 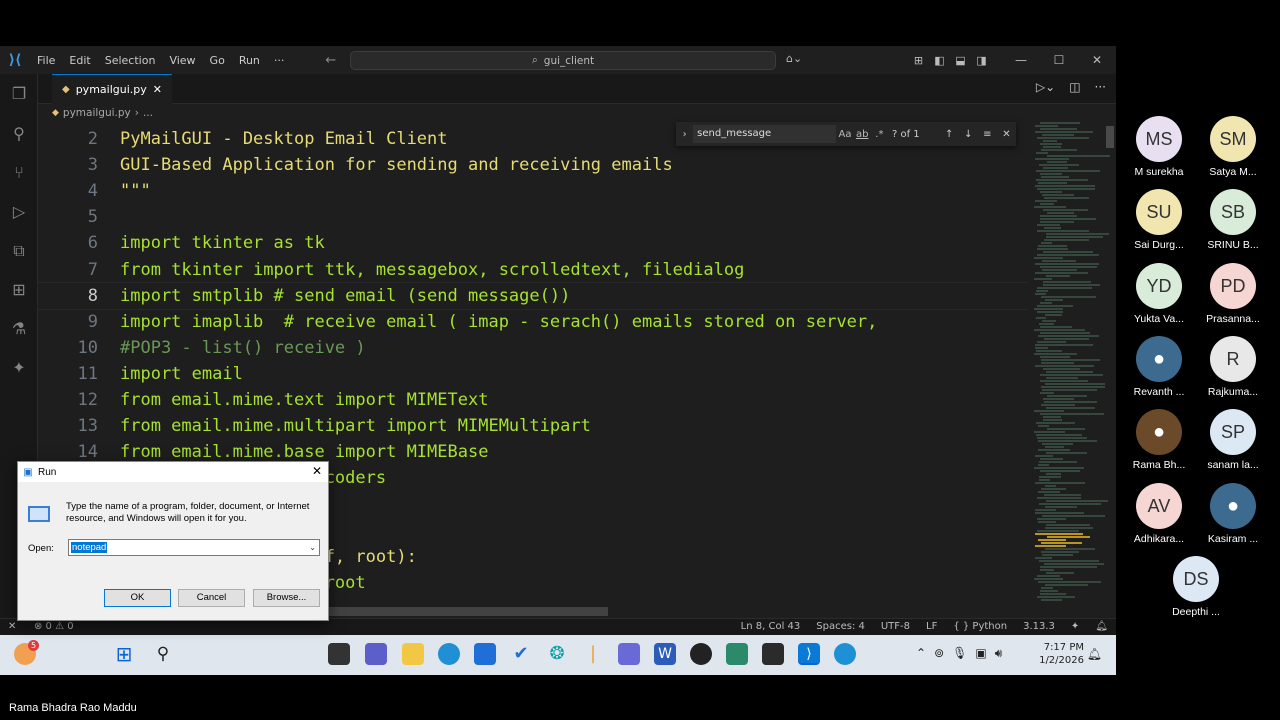 I want to click on menu-run: Run, so click(x=249, y=60).